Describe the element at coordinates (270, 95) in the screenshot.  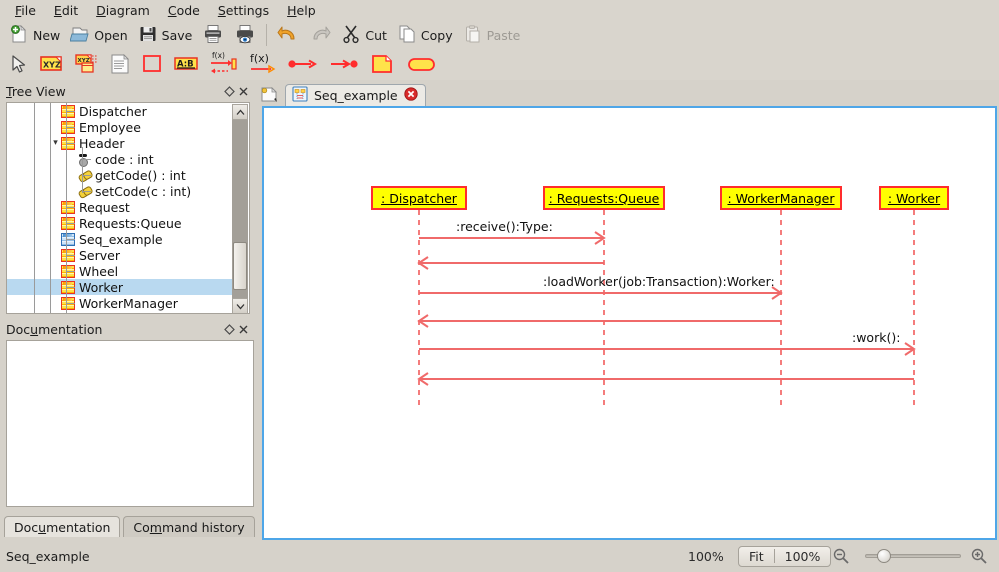
I see `new-tab-icon` at that location.